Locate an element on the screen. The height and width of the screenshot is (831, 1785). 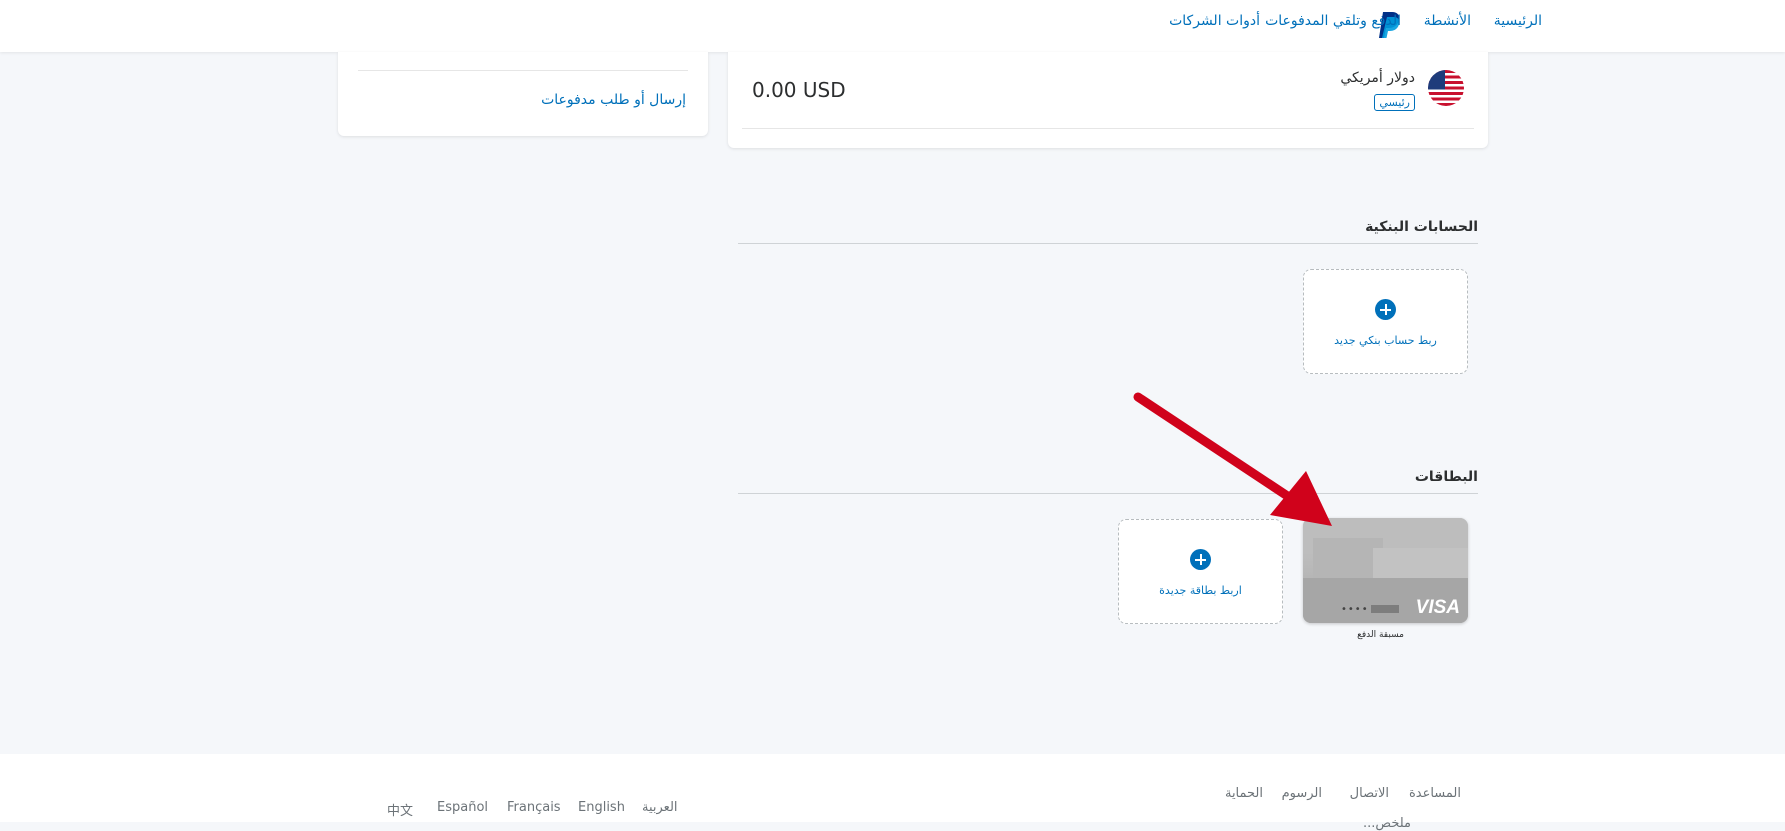
nav-item-business-tools: أدوات الشركات is located at coordinates (1214, 21).